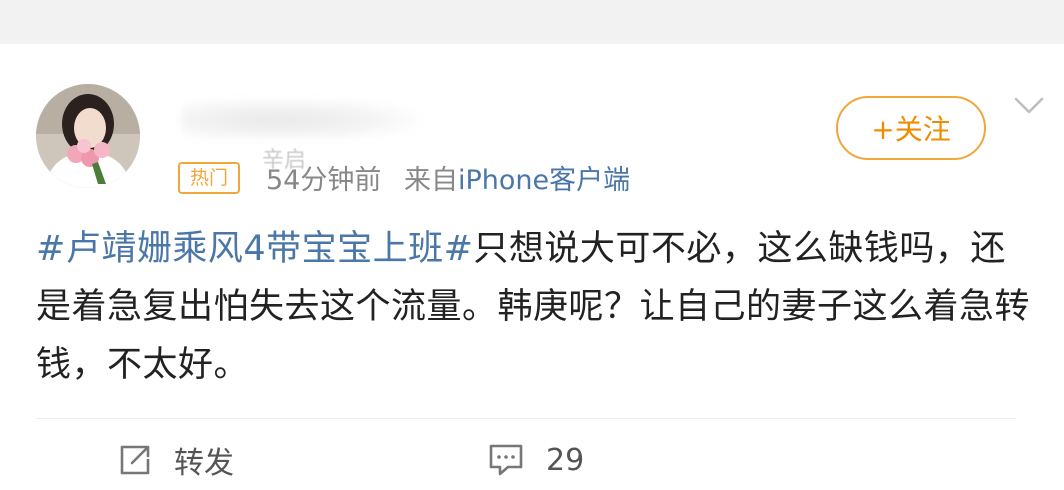 This screenshot has height=490, width=1064. I want to click on post-meta: 54分钟前 来自iPhone客户端, so click(448, 177).